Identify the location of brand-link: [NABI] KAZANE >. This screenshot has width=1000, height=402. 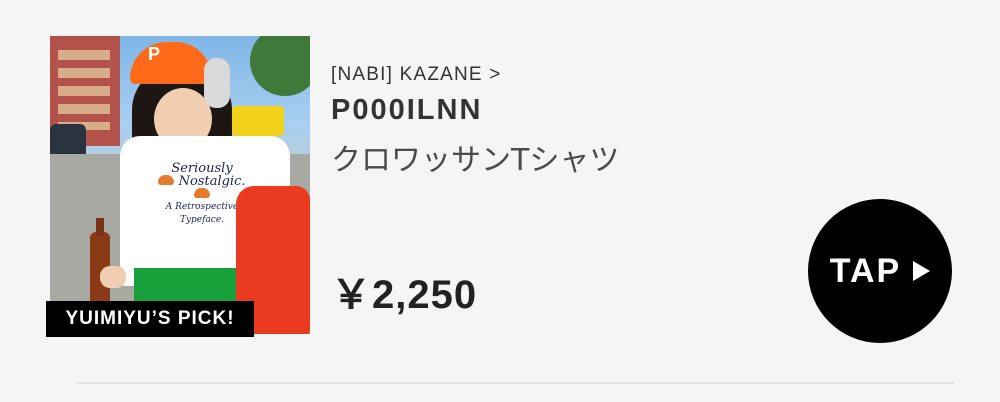
(416, 75).